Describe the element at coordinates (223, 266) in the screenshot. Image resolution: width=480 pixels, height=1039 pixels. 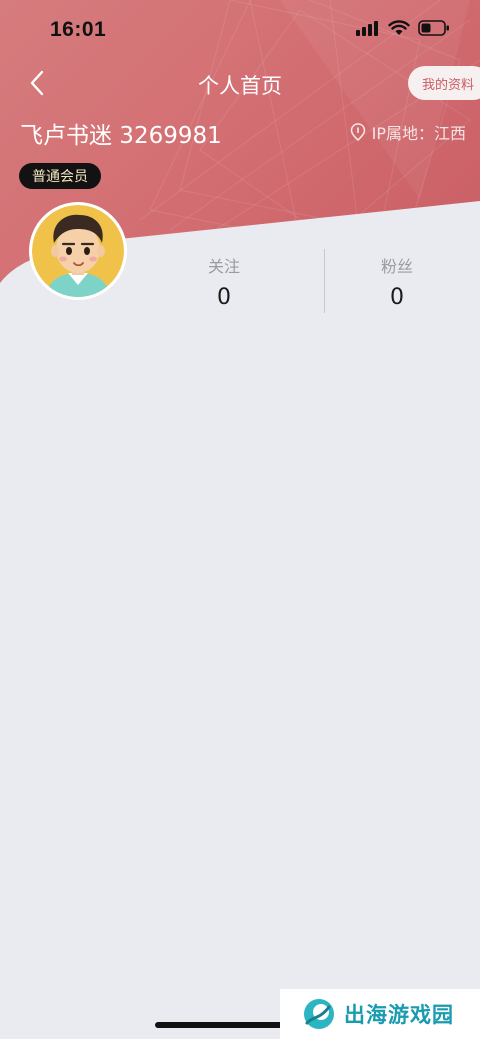
I see `following-label: 关注` at that location.